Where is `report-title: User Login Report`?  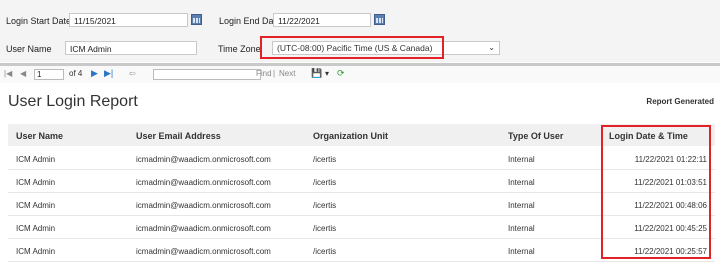 report-title: User Login Report is located at coordinates (73, 101).